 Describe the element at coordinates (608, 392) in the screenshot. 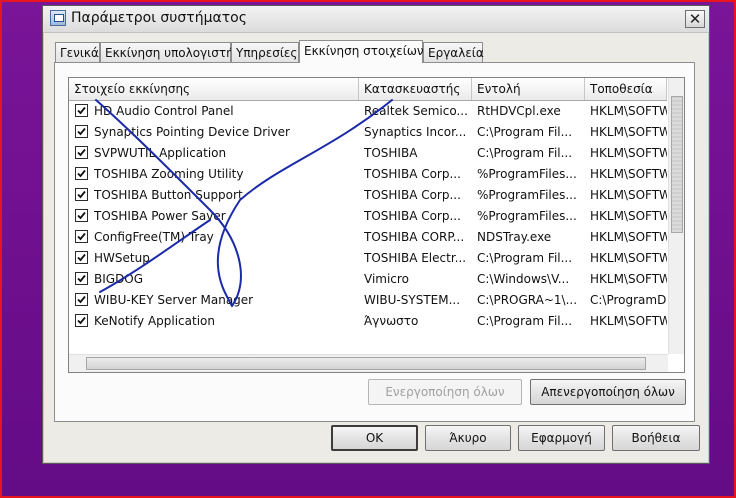

I see `disable-all-button: Απενεργοποίηση όλων` at that location.